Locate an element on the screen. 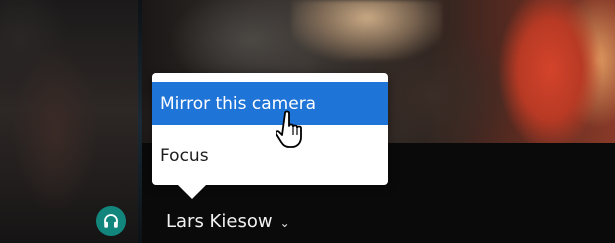 This screenshot has width=615, height=243. headset-glyph is located at coordinates (111, 221).